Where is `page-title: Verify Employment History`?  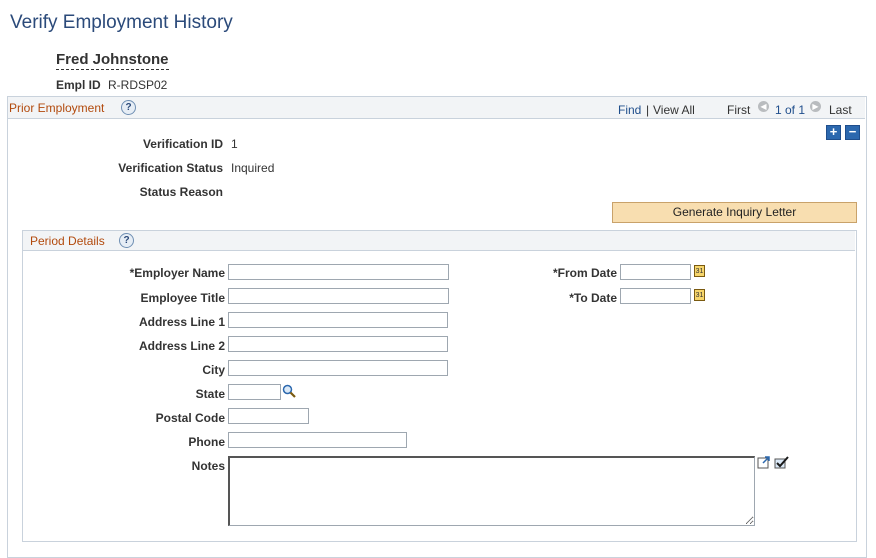
page-title: Verify Employment History is located at coordinates (121, 22).